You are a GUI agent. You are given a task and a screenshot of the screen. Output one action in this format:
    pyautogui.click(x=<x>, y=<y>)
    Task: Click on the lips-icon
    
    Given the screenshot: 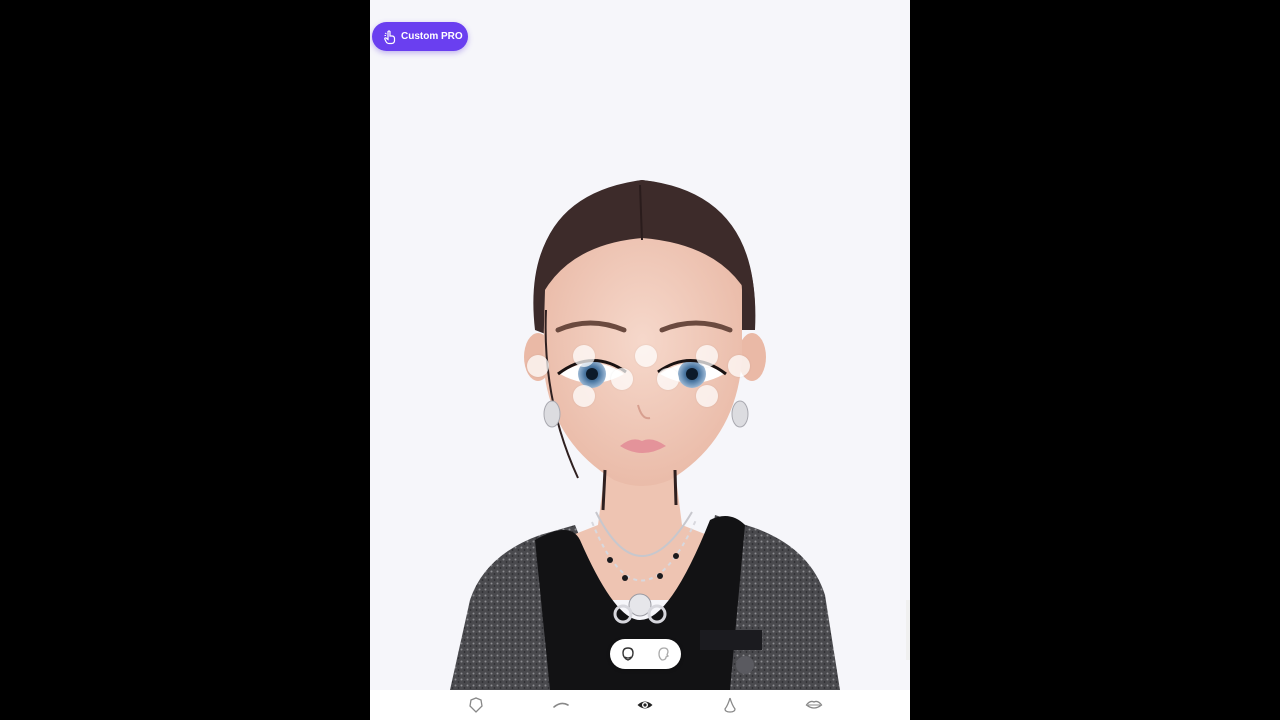 What is the action you would take?
    pyautogui.click(x=814, y=704)
    